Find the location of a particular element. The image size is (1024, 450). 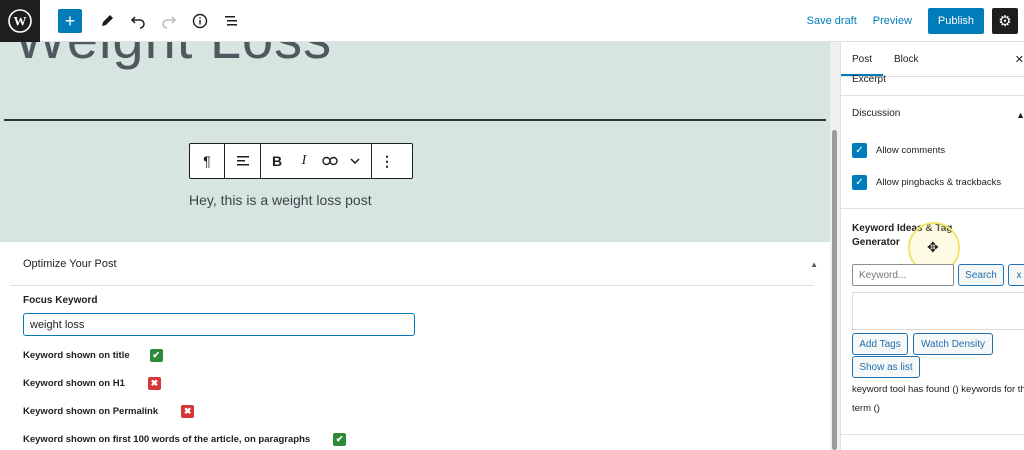

paragraph-icon: ¶ is located at coordinates (207, 161).